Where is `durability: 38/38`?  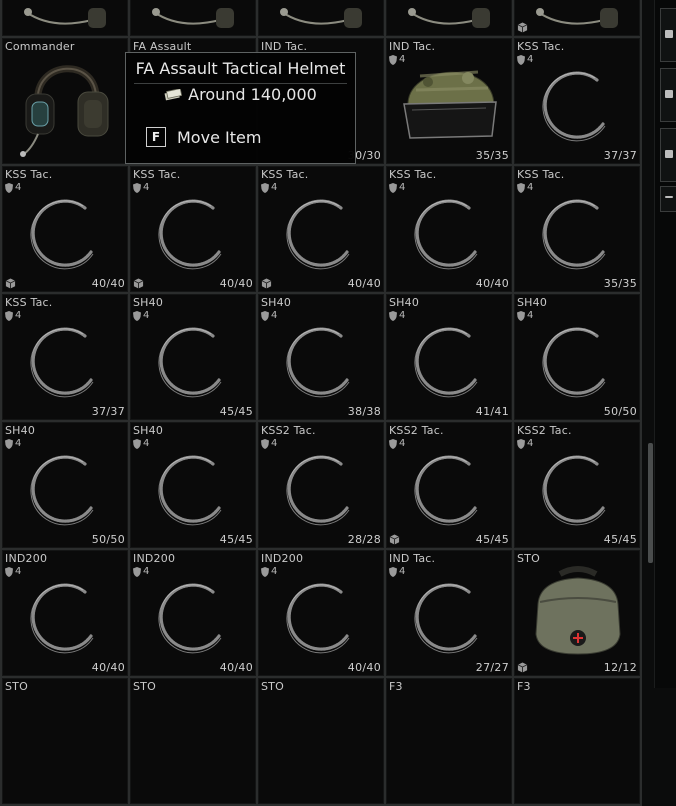
durability: 38/38 is located at coordinates (364, 411).